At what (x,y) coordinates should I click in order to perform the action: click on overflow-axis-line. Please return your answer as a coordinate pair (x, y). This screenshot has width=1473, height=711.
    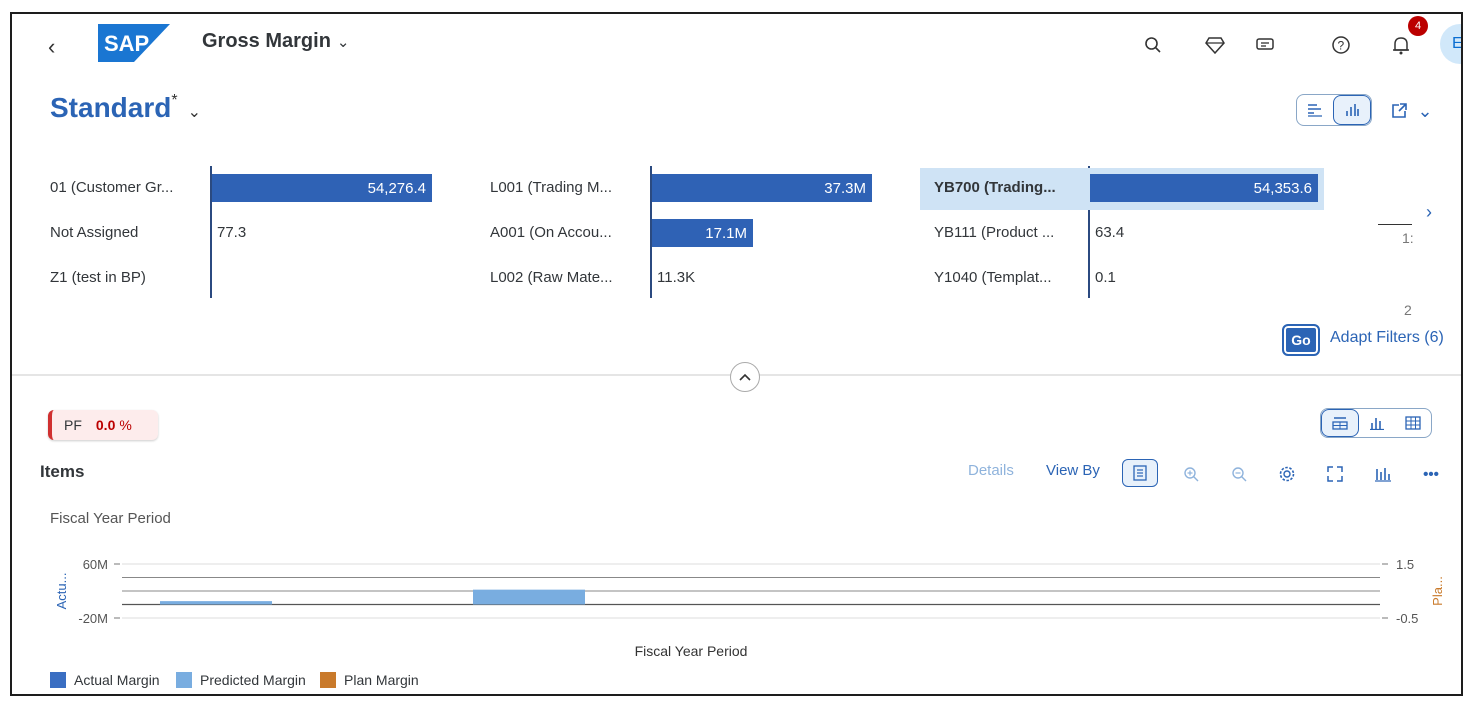
    Looking at the image, I should click on (1395, 224).